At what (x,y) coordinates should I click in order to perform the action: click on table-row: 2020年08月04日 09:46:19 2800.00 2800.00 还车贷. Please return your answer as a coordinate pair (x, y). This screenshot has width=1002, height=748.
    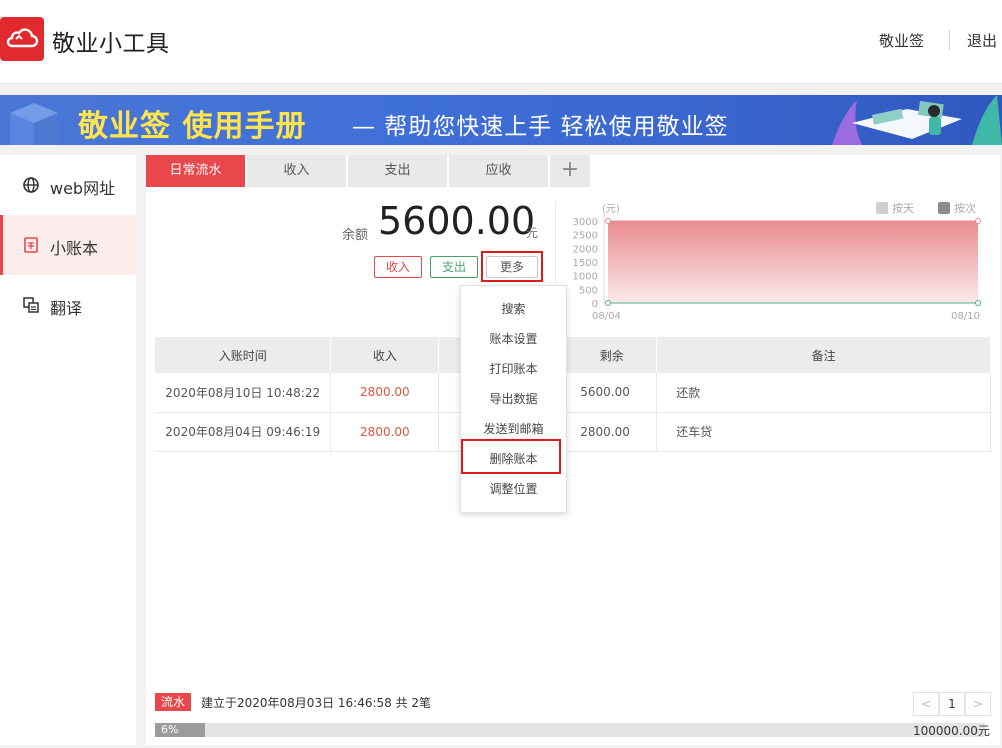
    Looking at the image, I should click on (573, 432).